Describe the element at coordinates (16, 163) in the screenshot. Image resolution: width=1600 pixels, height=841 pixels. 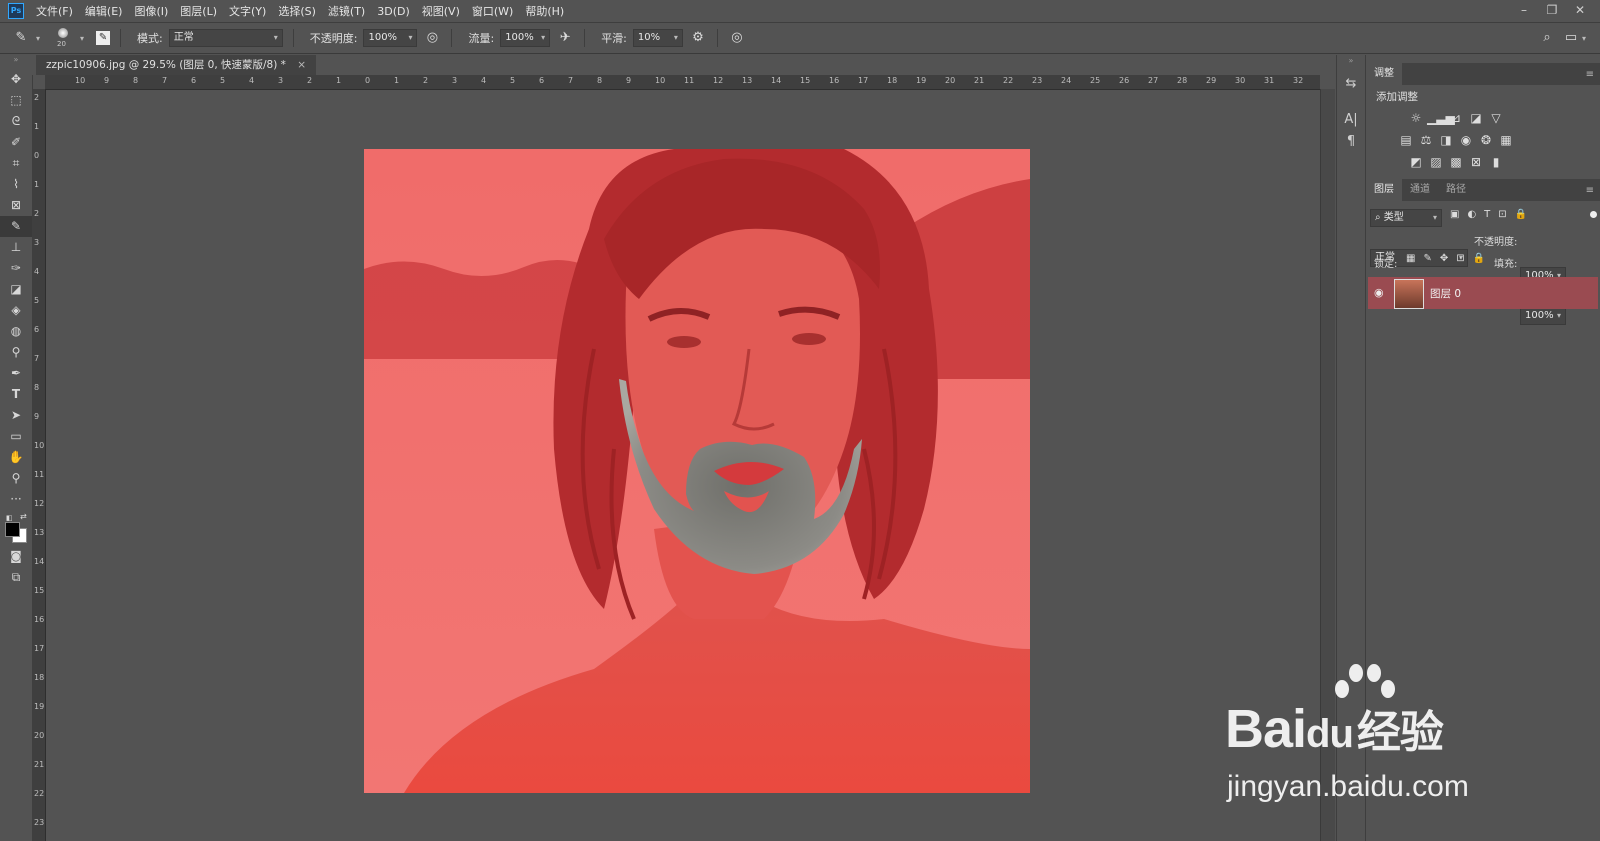
I see `crop-tool-icon: ⌗` at that location.